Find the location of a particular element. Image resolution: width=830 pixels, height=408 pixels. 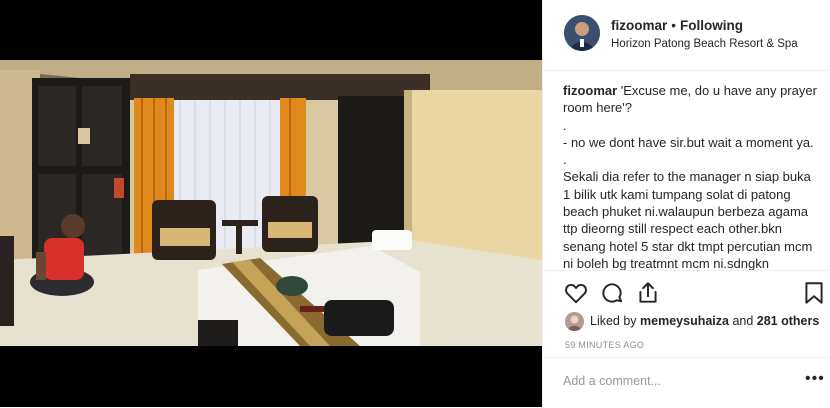

bookmark-icon-glyph is located at coordinates (814, 293).